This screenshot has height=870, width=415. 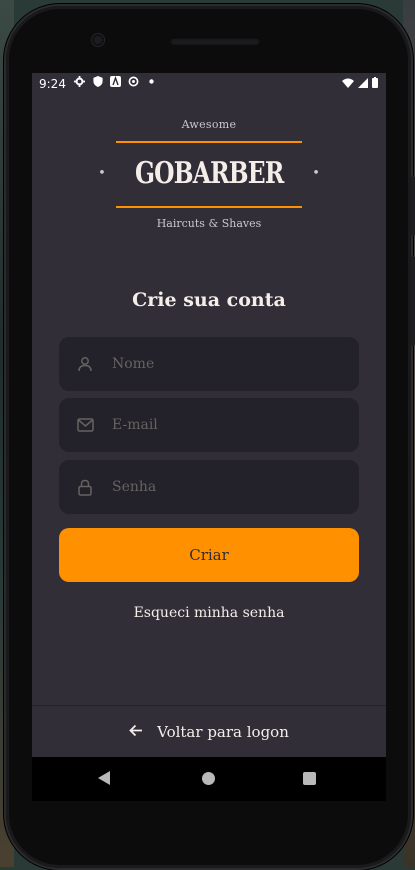 What do you see at coordinates (85, 364) in the screenshot?
I see `user-icon` at bounding box center [85, 364].